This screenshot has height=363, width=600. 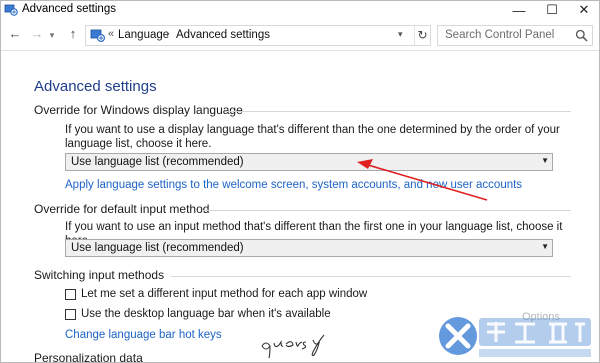 I want to click on search-input: Search Control Panel, so click(x=515, y=35).